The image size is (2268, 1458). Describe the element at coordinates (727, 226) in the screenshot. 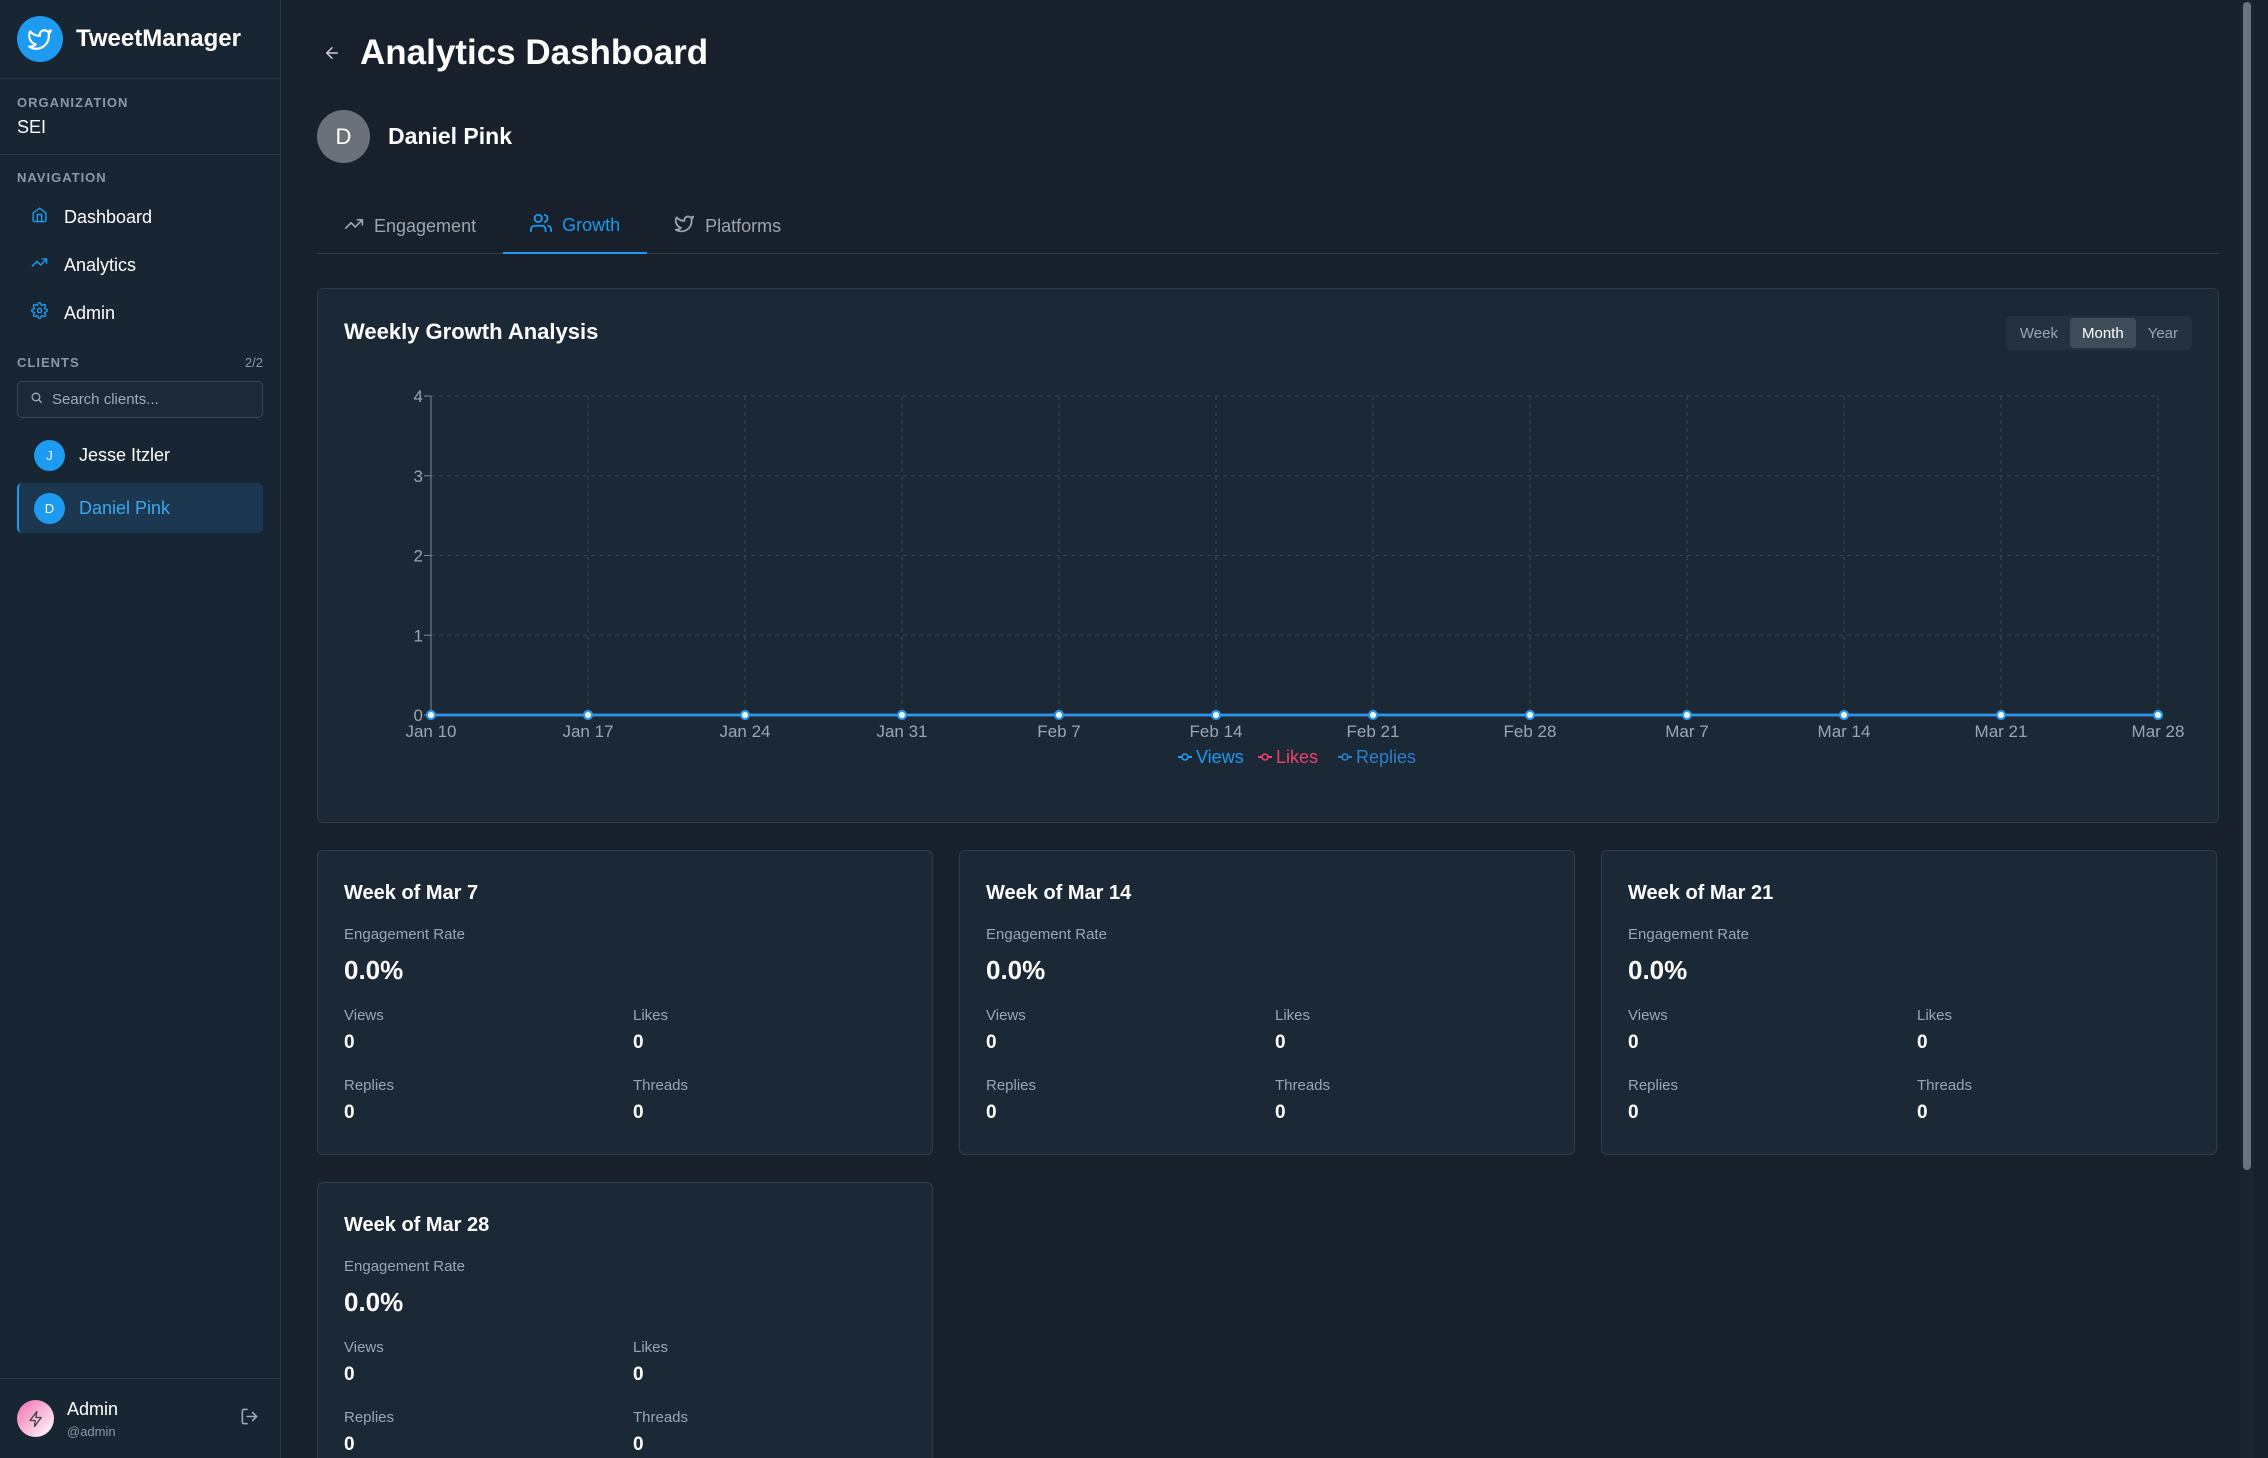

I see `tab-platforms: Platforms` at that location.